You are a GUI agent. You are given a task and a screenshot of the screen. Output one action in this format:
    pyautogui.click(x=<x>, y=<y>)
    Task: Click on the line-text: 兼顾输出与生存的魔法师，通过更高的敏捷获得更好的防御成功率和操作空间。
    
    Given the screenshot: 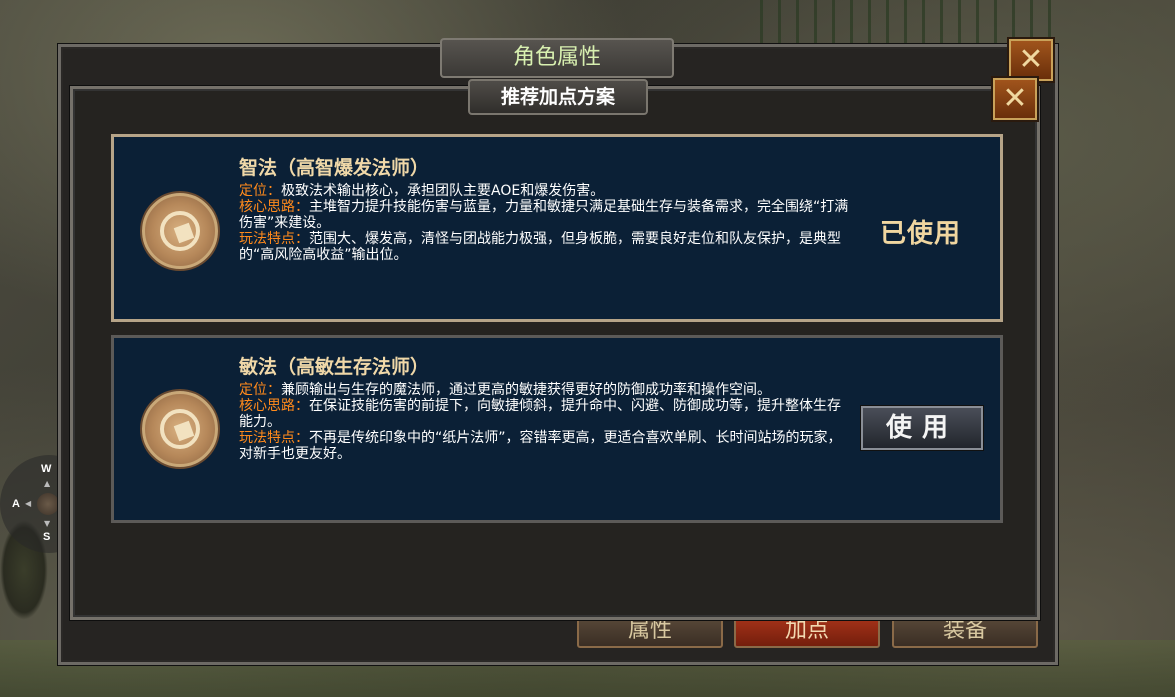 What is the action you would take?
    pyautogui.click(x=526, y=390)
    